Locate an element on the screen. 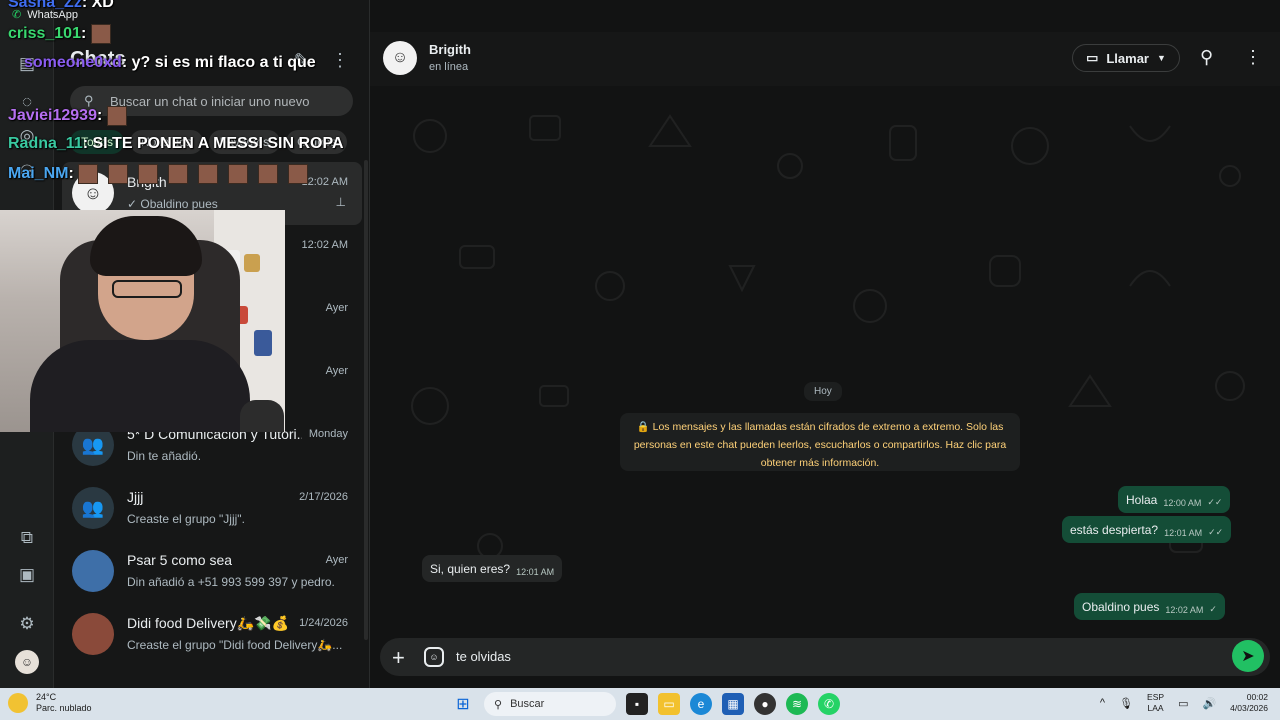 This screenshot has height=720, width=1280. stream-chat-line: criss_101: is located at coordinates (64, 34).